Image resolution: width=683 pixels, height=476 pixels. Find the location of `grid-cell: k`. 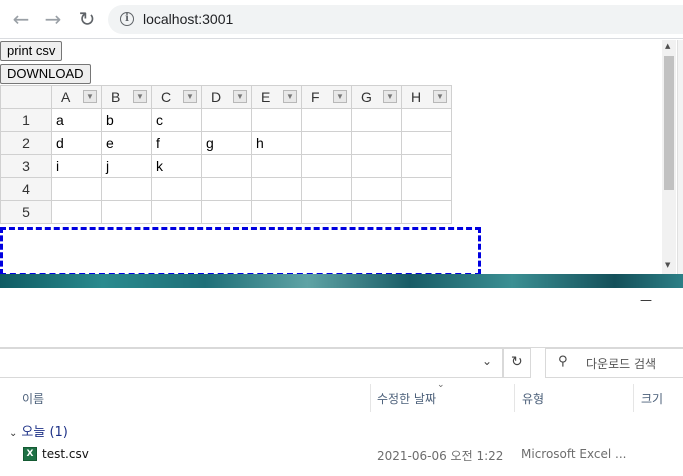

grid-cell: k is located at coordinates (176, 166).